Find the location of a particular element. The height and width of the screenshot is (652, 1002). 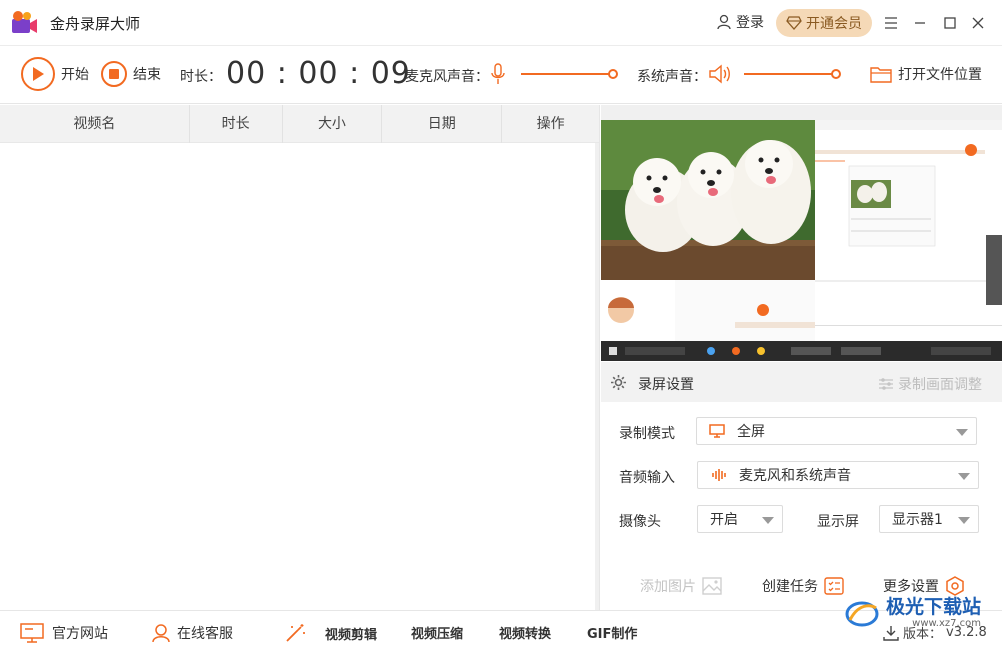

record-mode-label: 录制模式 is located at coordinates (647, 434).